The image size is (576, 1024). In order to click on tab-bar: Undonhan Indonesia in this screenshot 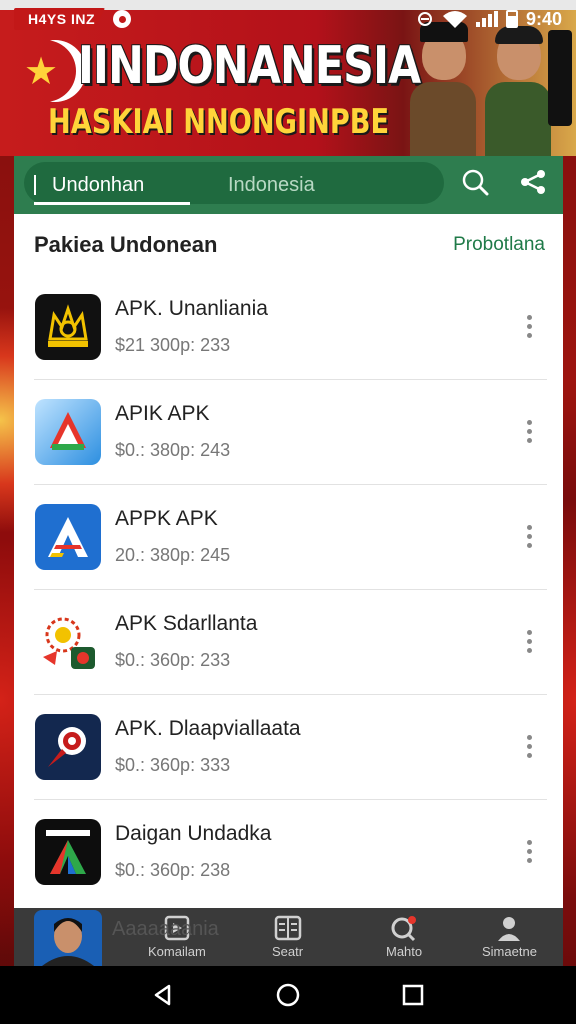, I will do `click(288, 185)`.